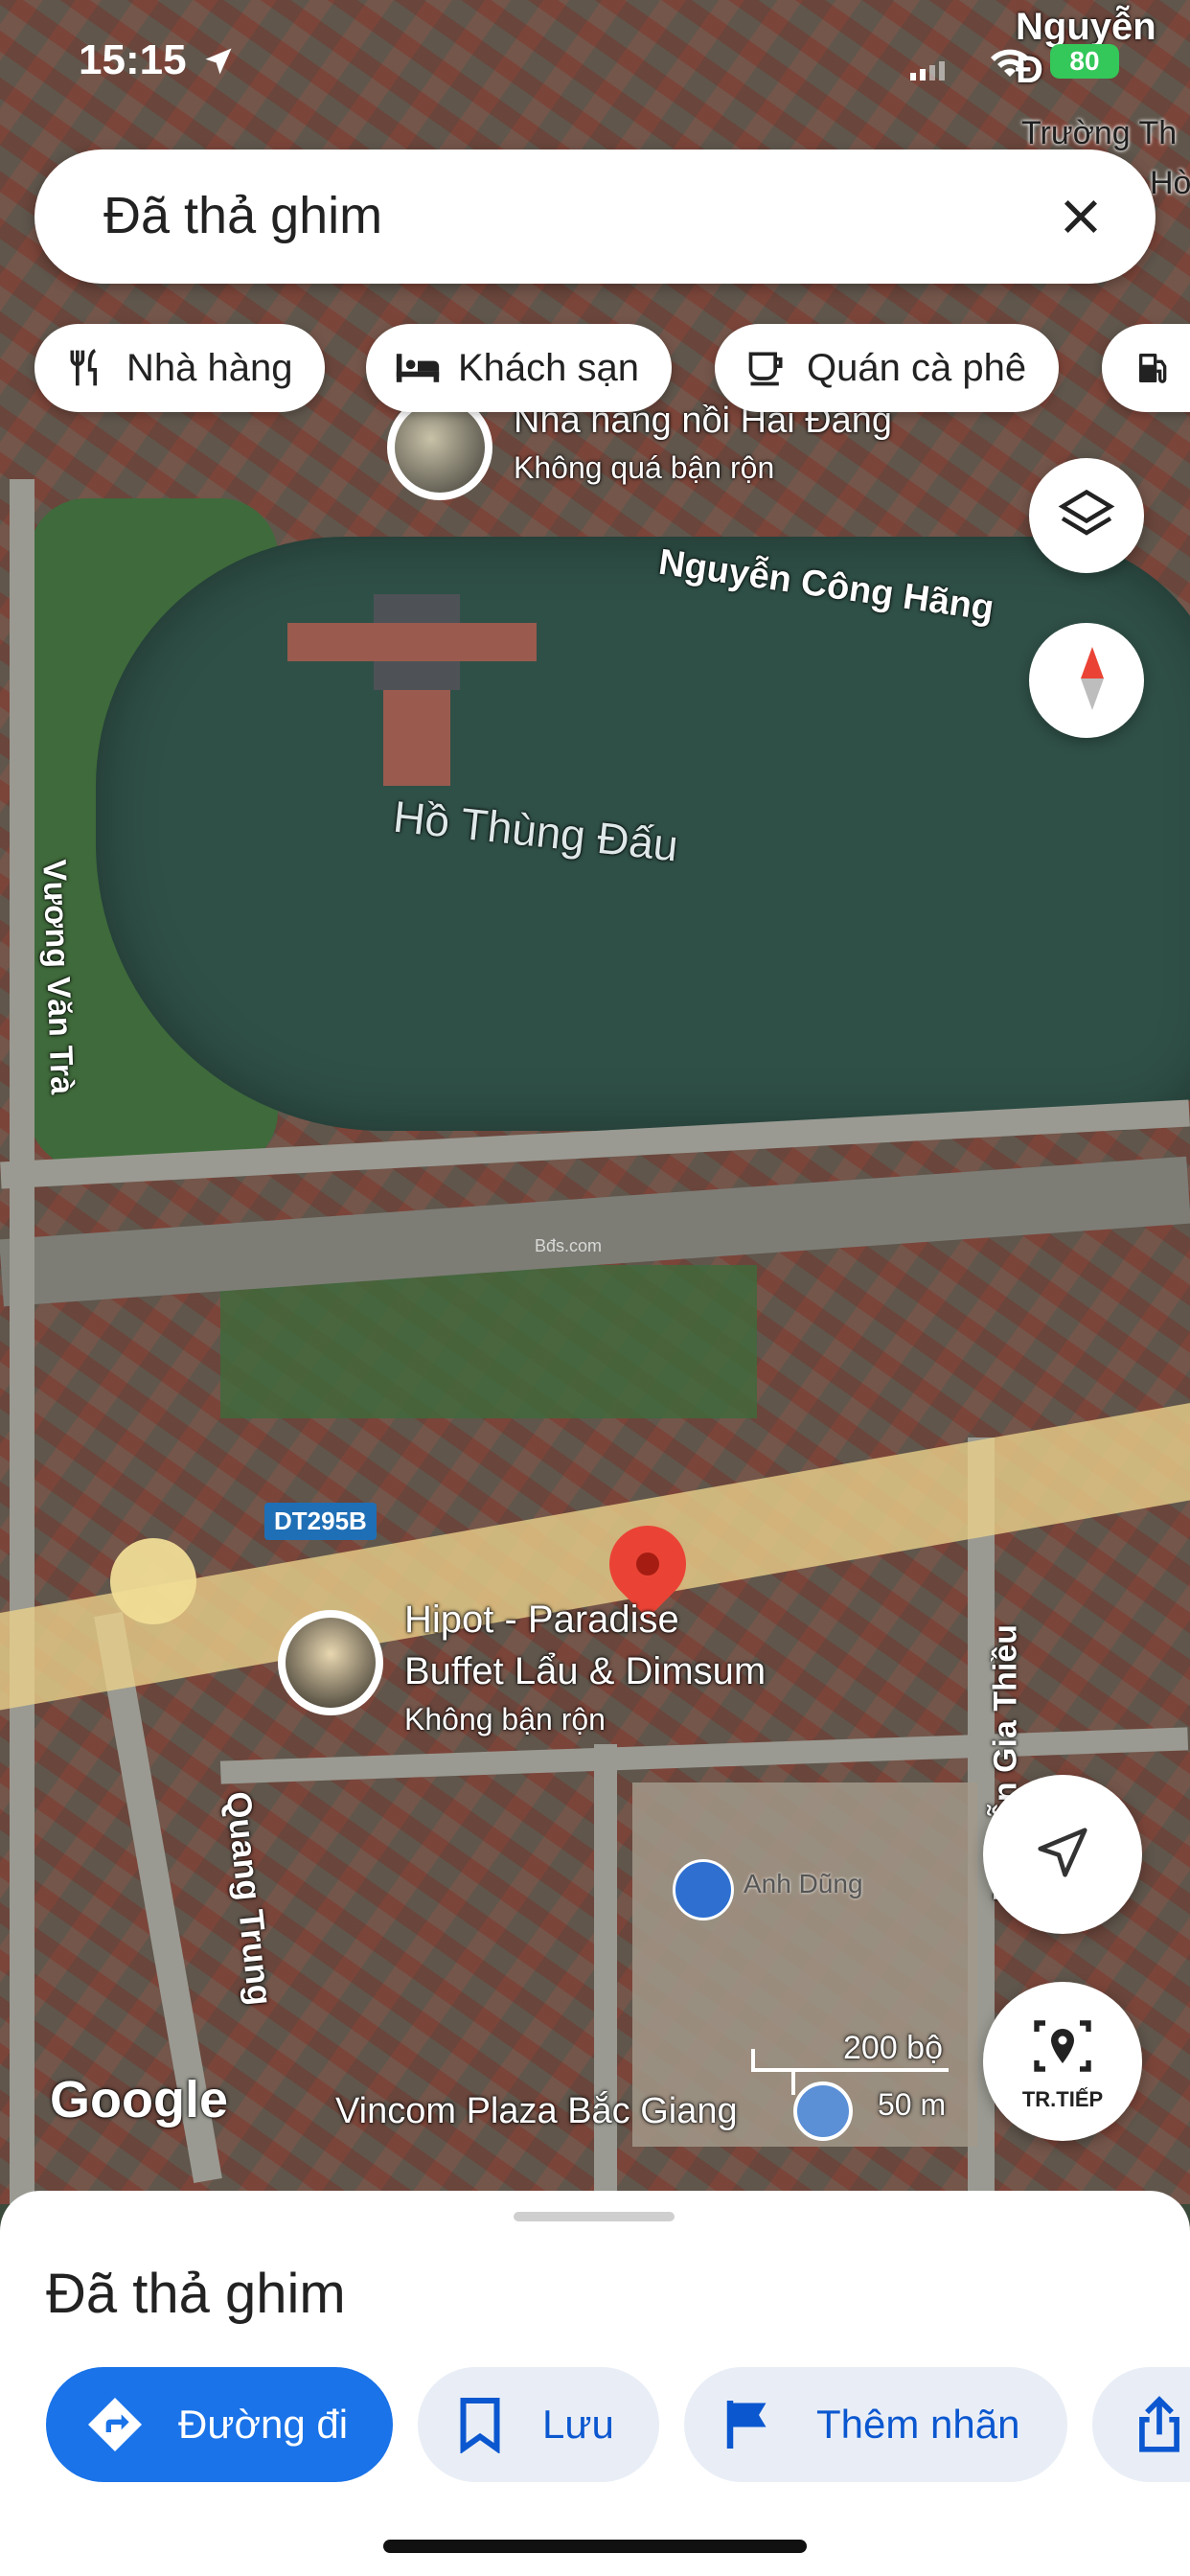 Image resolution: width=1190 pixels, height=2576 pixels. What do you see at coordinates (1010, 63) in the screenshot?
I see `wifi-icon` at bounding box center [1010, 63].